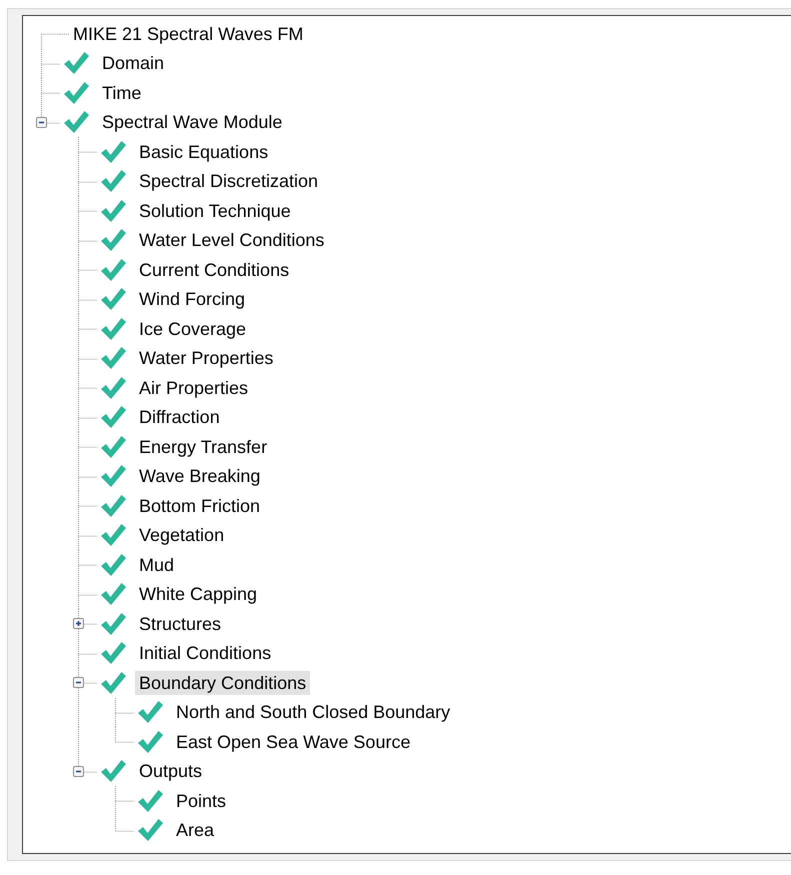 This screenshot has width=791, height=875. I want to click on tree-item: Vegetation, so click(181, 535).